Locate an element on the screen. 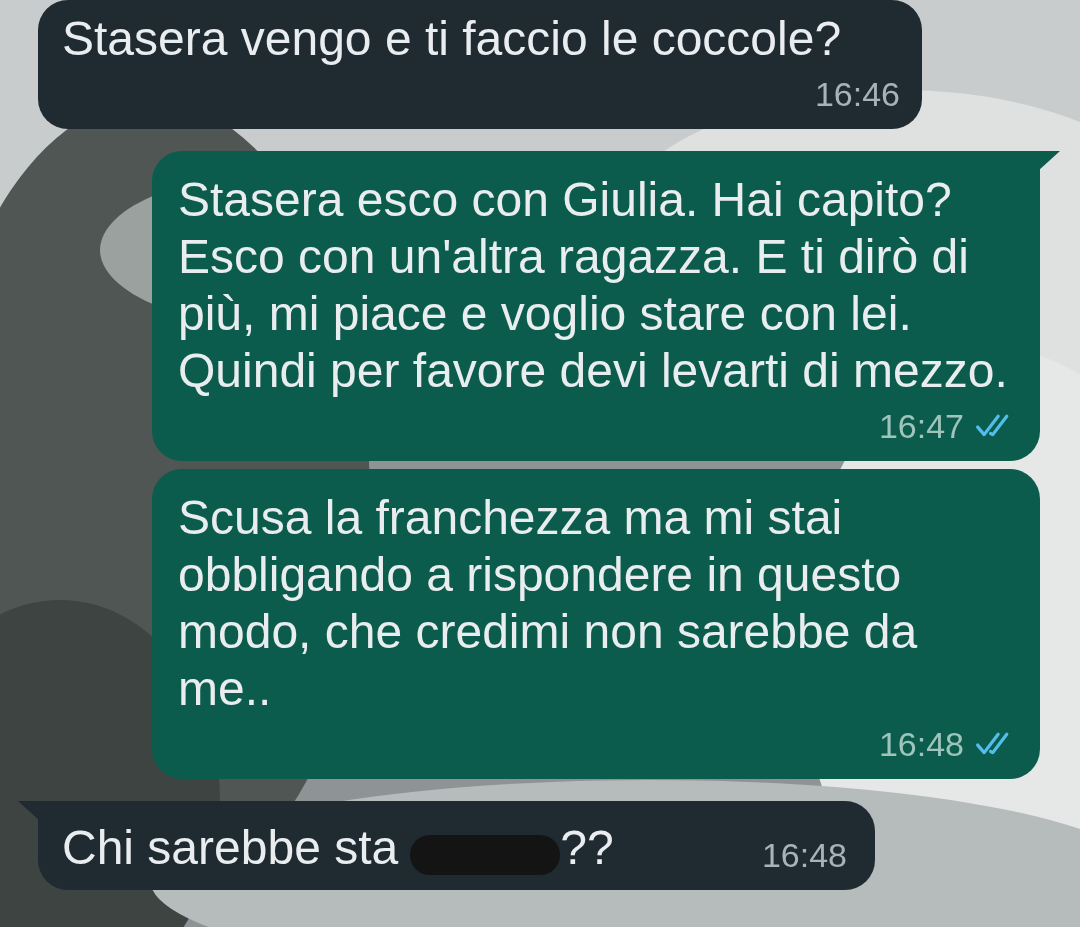 Image resolution: width=1080 pixels, height=927 pixels. message-text: Chi sarebbe sta is located at coordinates (230, 848).